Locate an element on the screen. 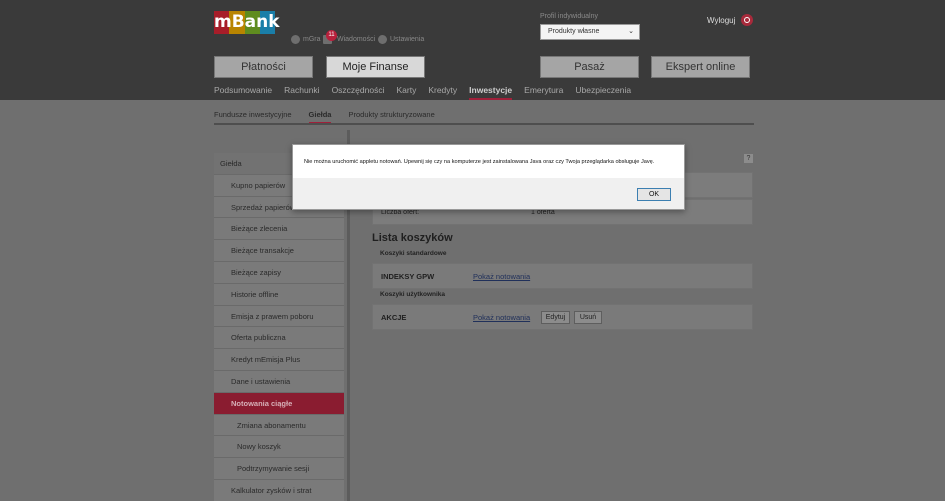  nav-kredyty: Kredyty is located at coordinates (442, 92).